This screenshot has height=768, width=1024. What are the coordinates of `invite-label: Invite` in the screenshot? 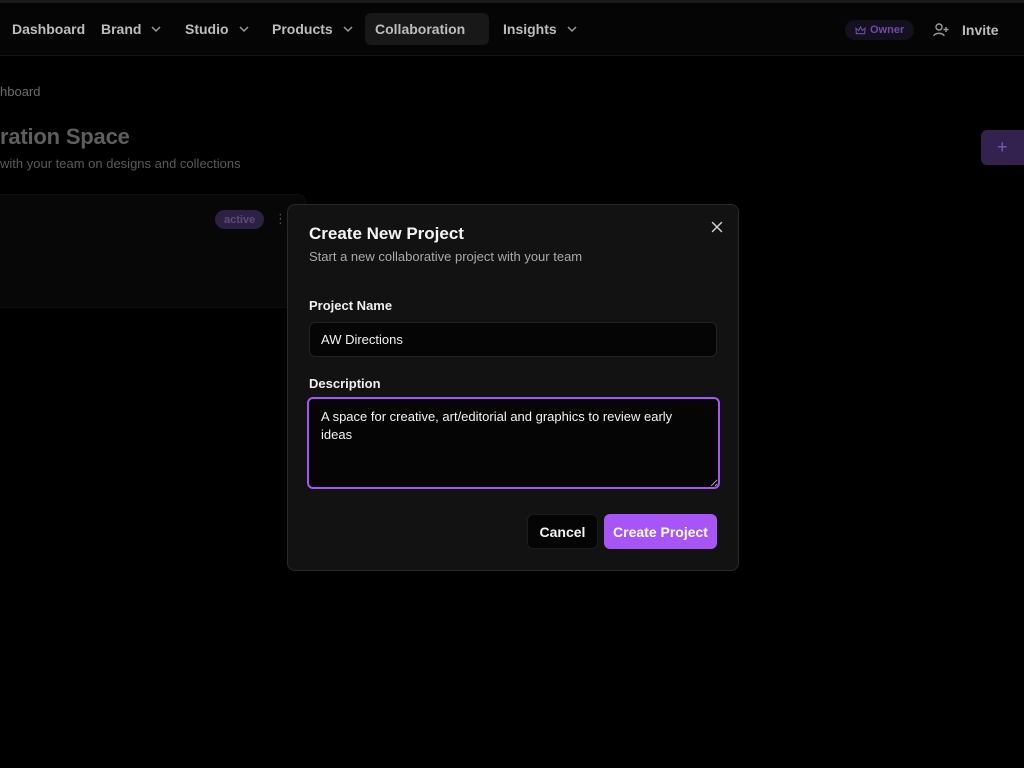 It's located at (980, 30).